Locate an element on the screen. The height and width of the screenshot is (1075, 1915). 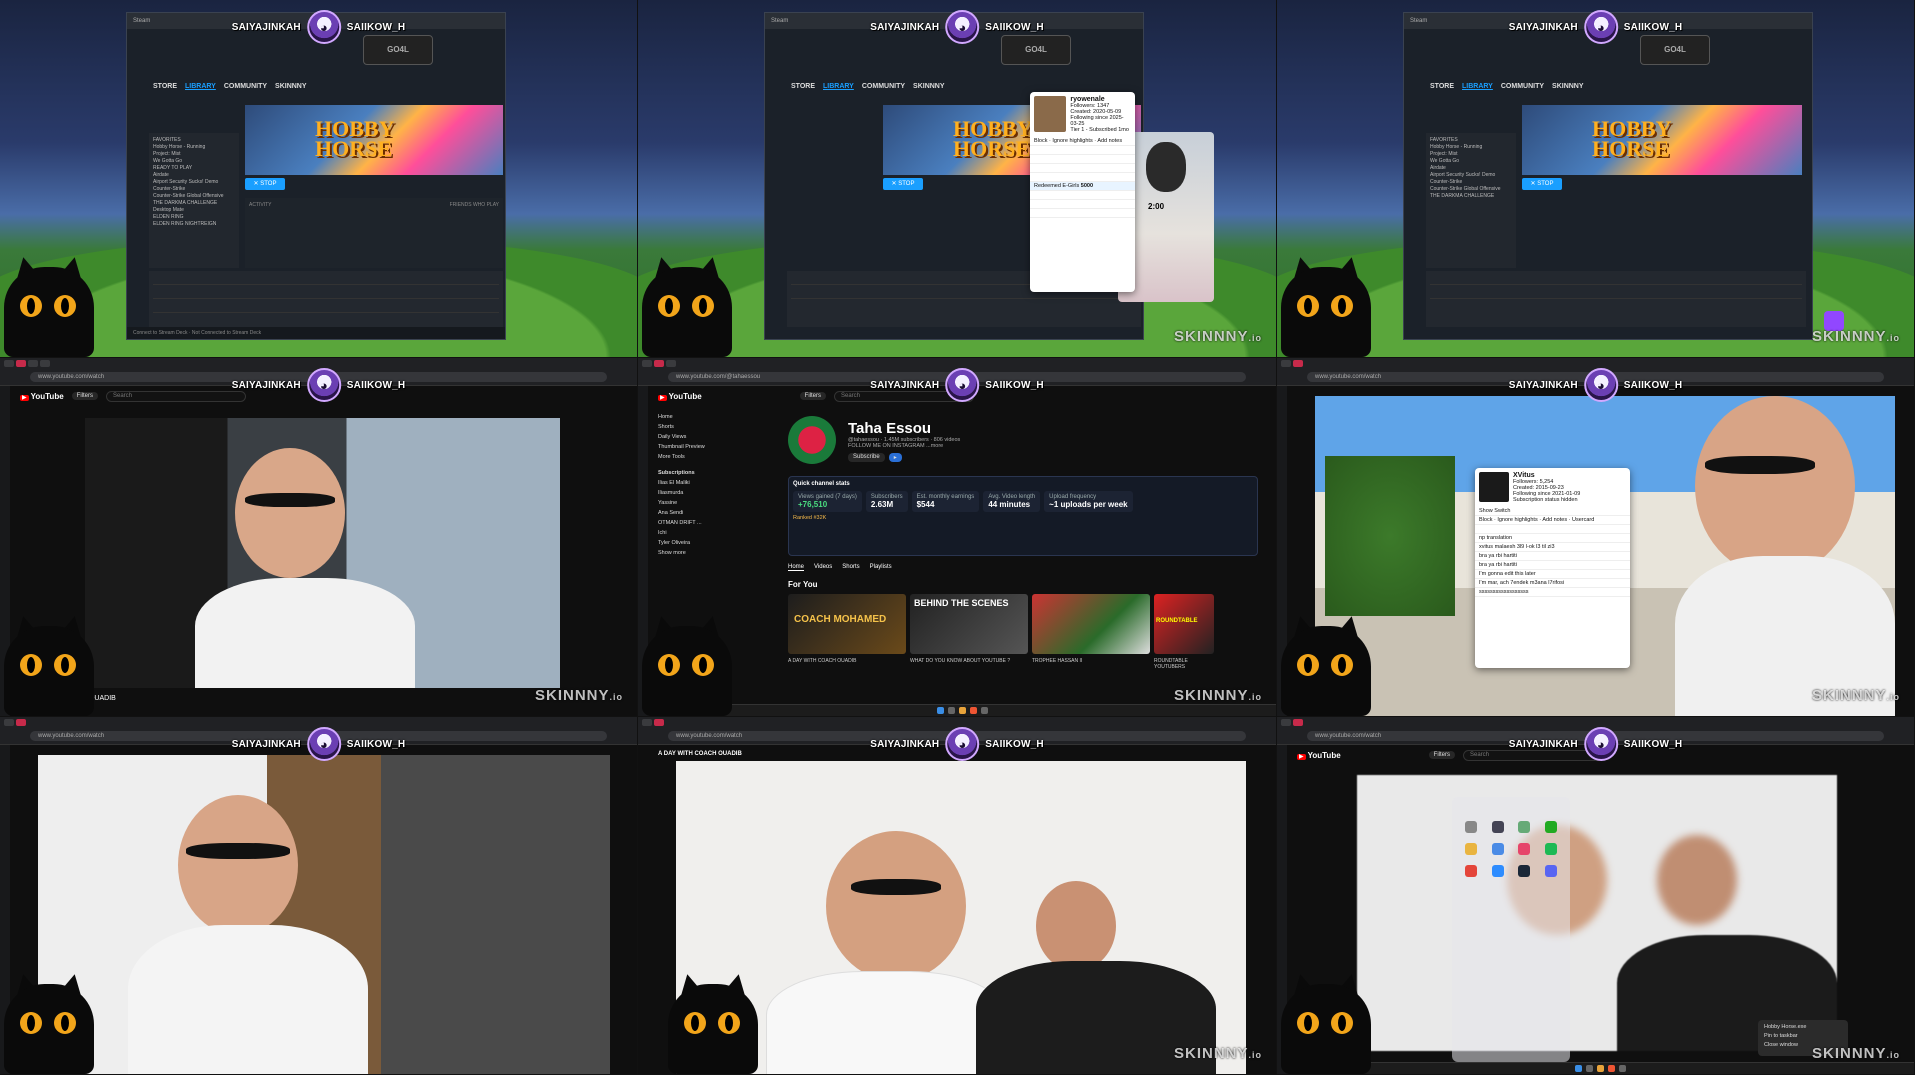
start-menu is located at coordinates (1511, 929).